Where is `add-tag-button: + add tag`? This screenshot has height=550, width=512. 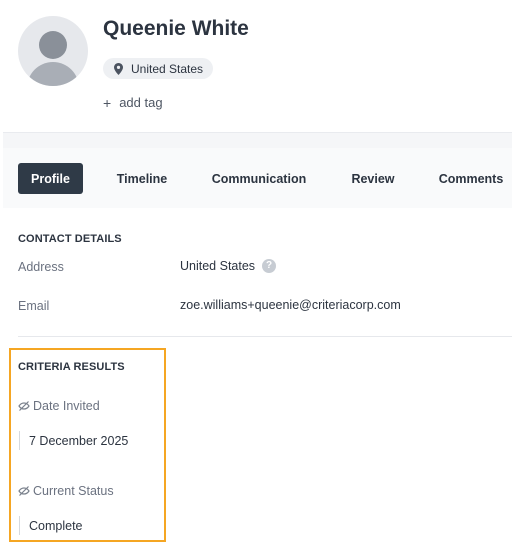 add-tag-button: + add tag is located at coordinates (133, 102).